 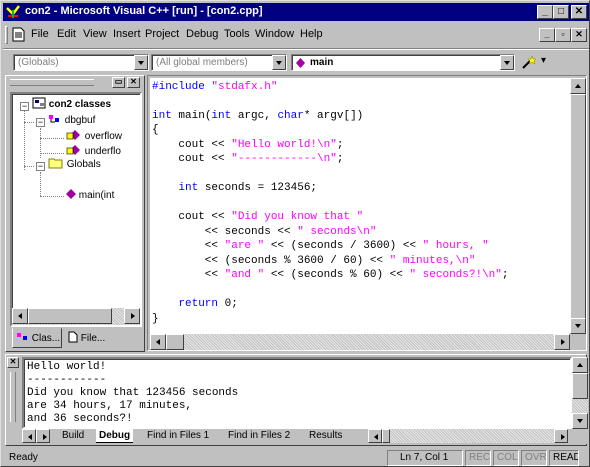 I want to click on tab-scroll-right-button, so click(x=43, y=436).